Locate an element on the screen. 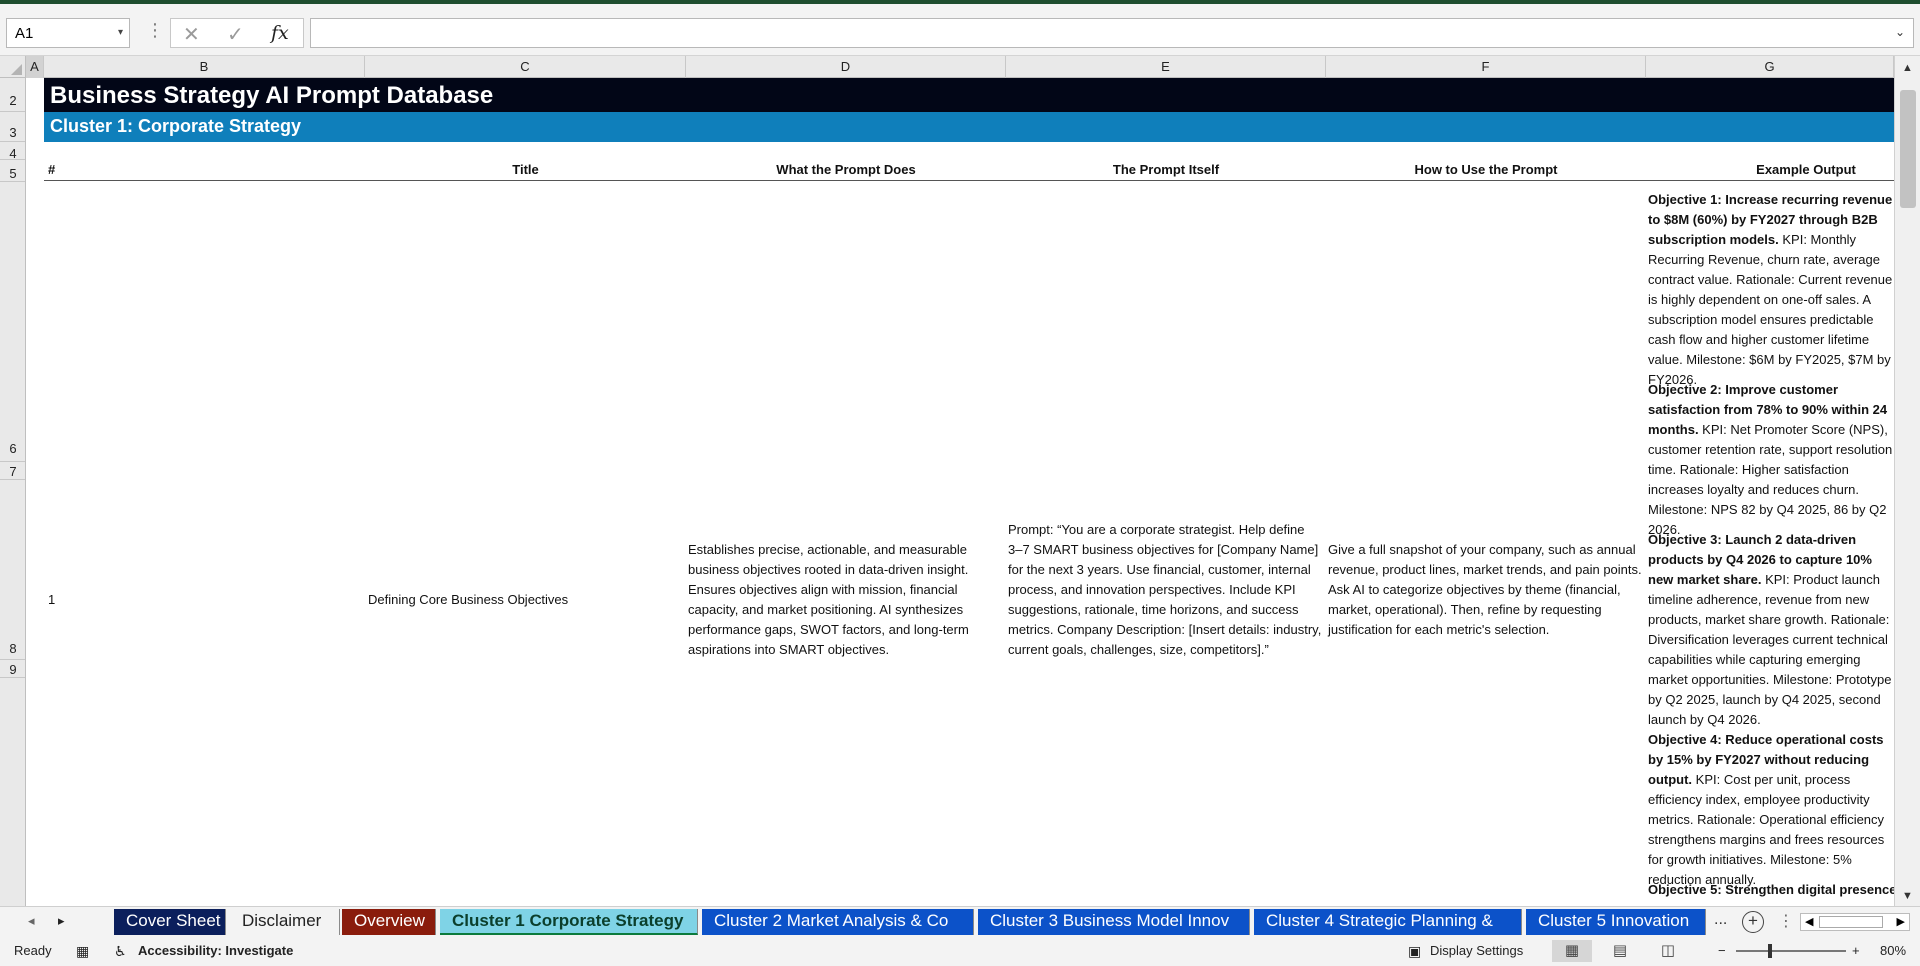 The image size is (1920, 966). cell-objective-5: Objective 5: Strengthen digital presence is located at coordinates (1771, 890).